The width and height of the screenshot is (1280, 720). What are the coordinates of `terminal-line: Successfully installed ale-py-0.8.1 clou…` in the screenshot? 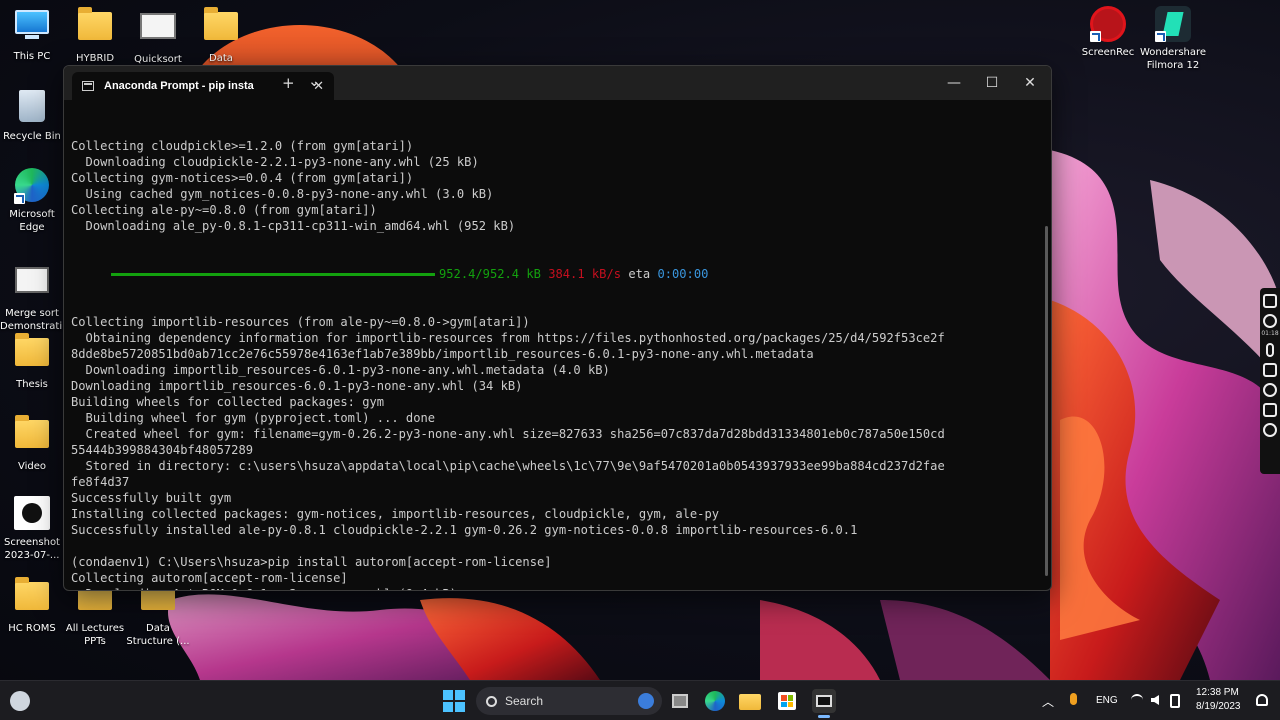 It's located at (464, 530).